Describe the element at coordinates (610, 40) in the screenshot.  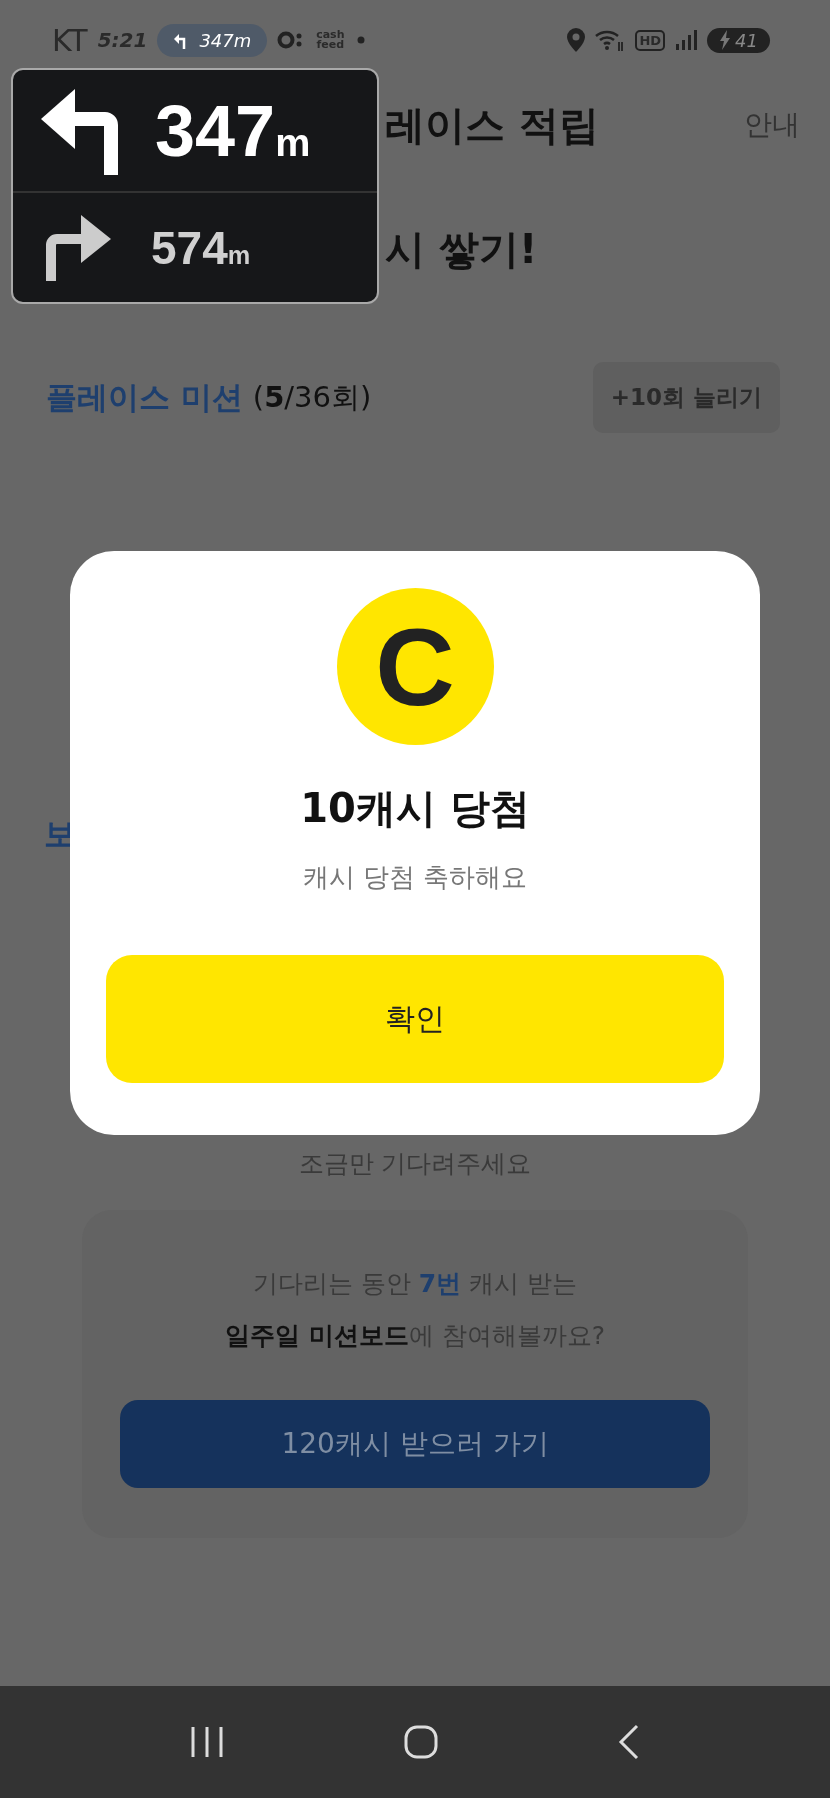
I see `wifi-icon` at that location.